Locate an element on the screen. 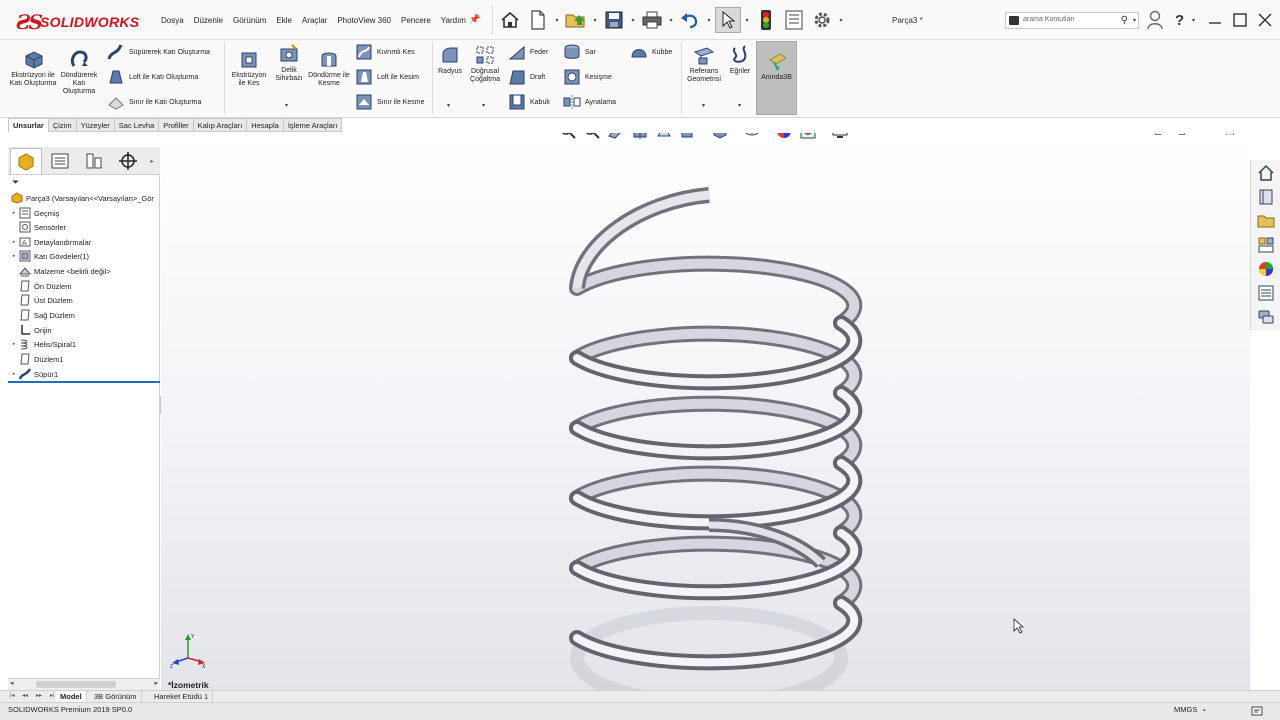 Image resolution: width=1280 pixels, height=720 pixels. tree-item-history: ▸ Geçmiş is located at coordinates (34, 213).